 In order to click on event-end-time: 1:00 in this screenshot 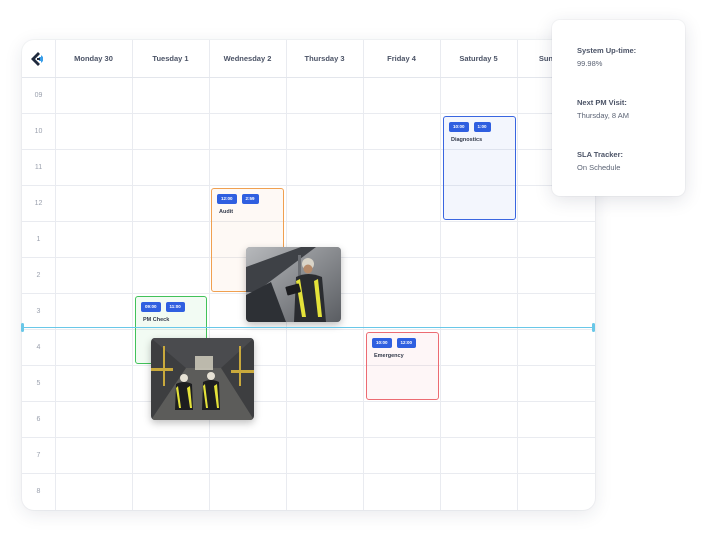, I will do `click(482, 127)`.